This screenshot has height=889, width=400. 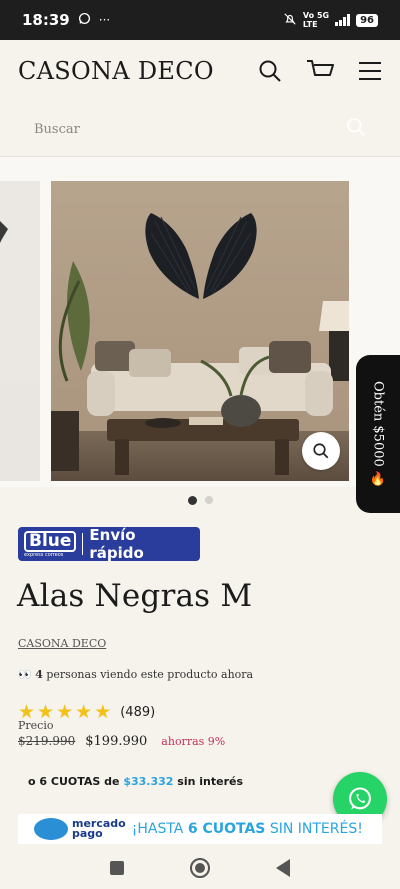 I want to click on eyes-icon: 👀, so click(x=25, y=674).